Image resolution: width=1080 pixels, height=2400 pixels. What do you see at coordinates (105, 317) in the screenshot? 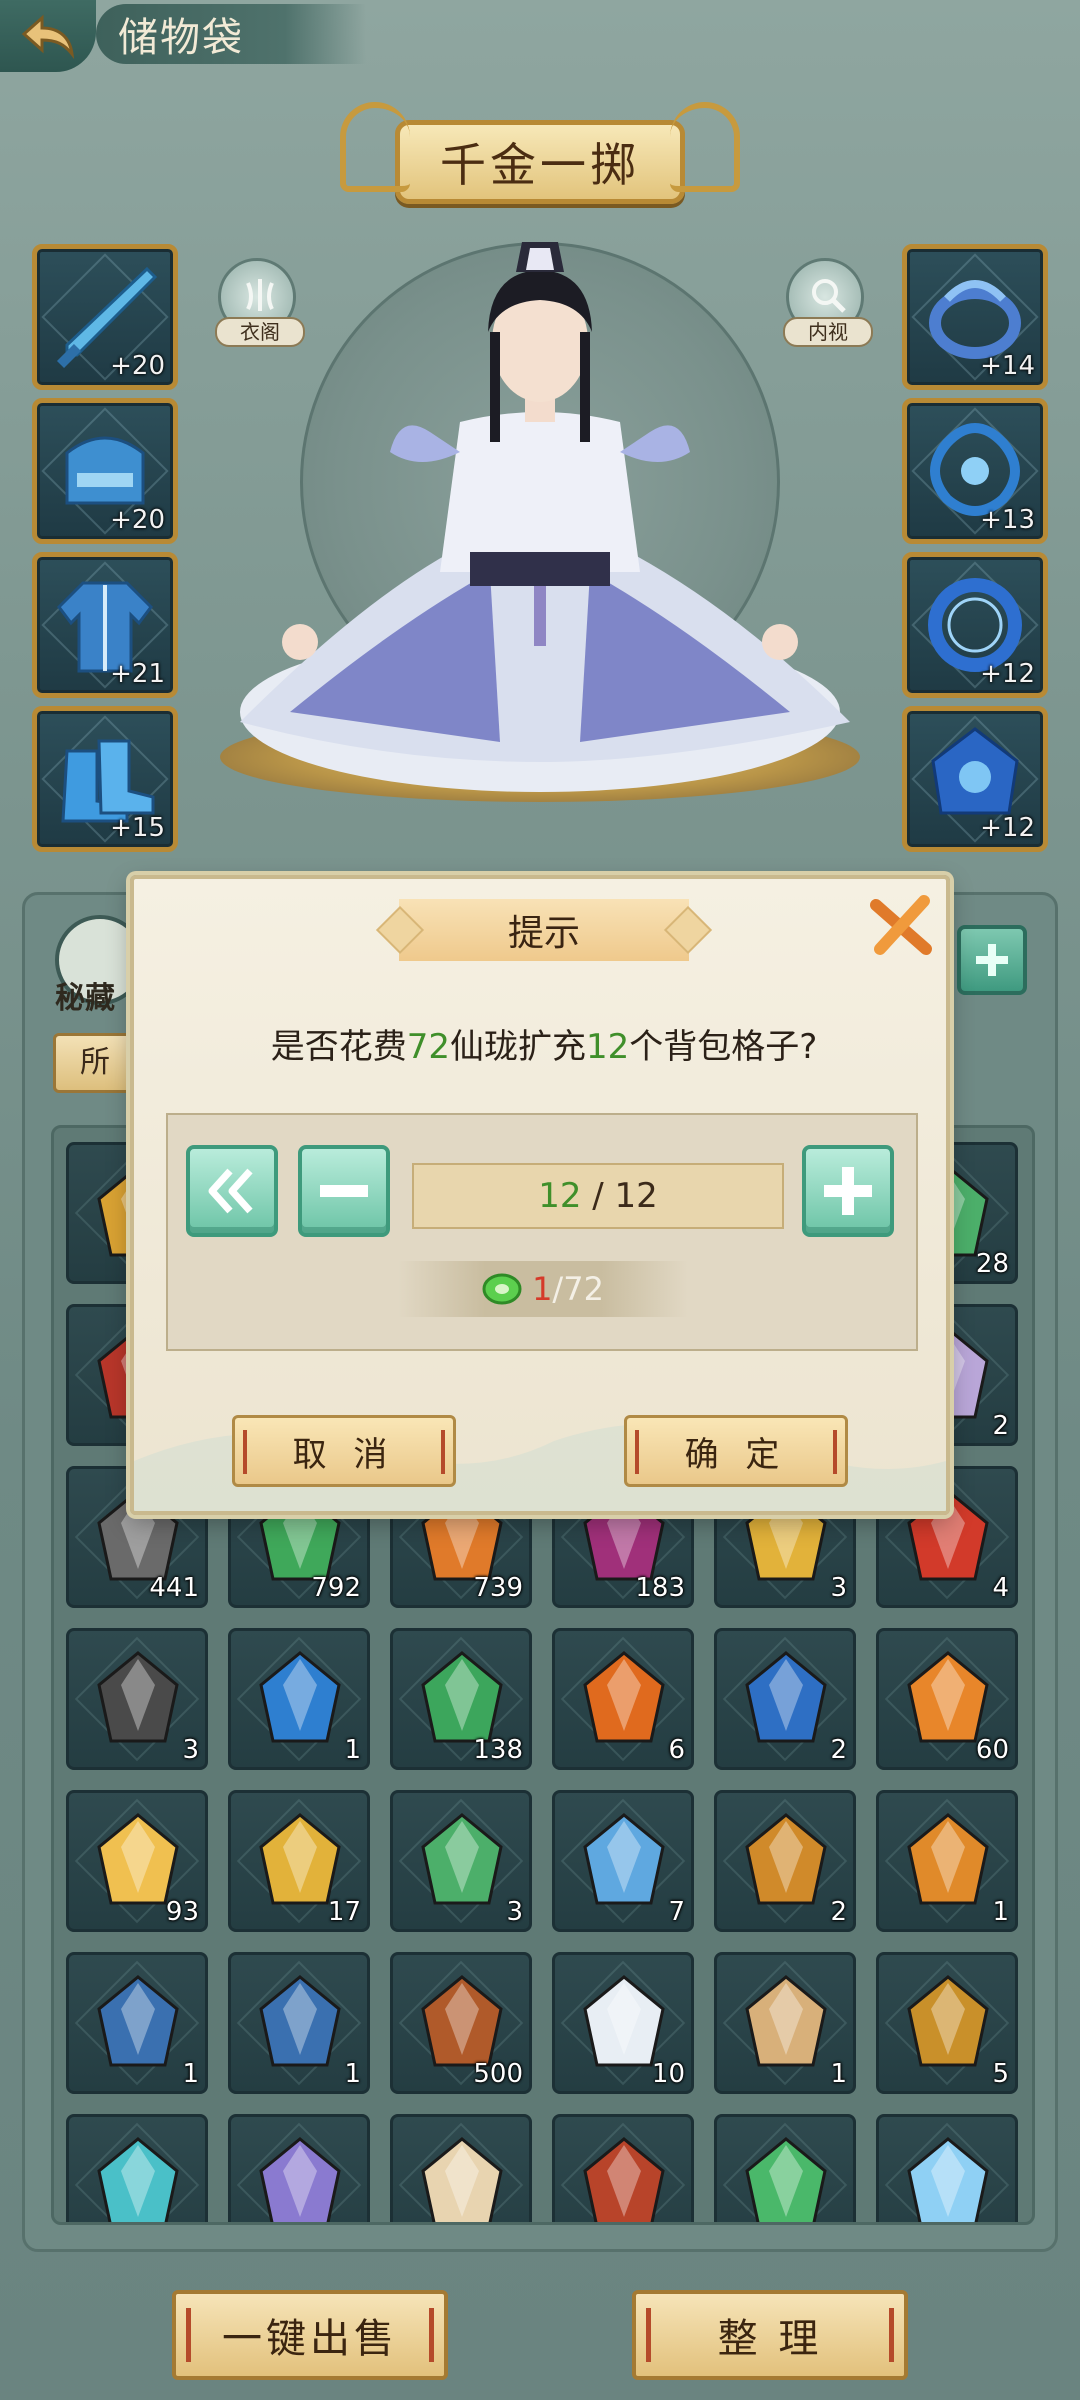
I see `equip-slot-weapon: +20` at bounding box center [105, 317].